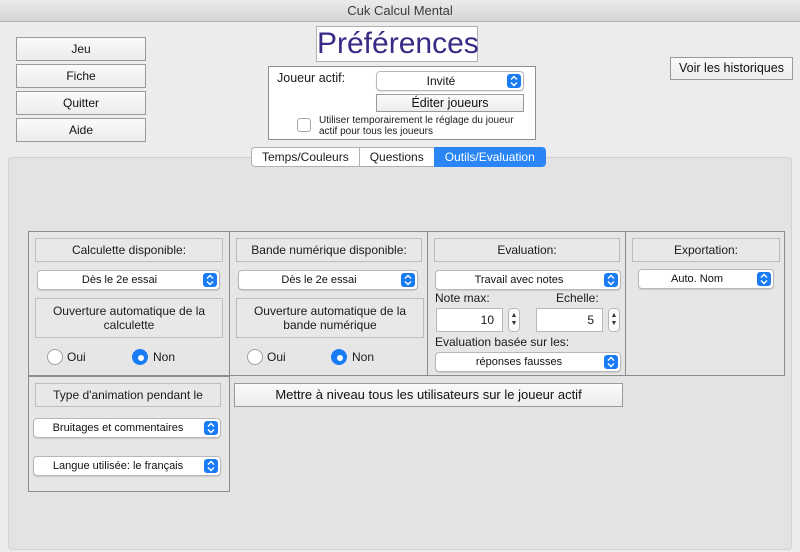 The width and height of the screenshot is (800, 552). What do you see at coordinates (81, 76) in the screenshot?
I see `fiche-button: Fiche` at bounding box center [81, 76].